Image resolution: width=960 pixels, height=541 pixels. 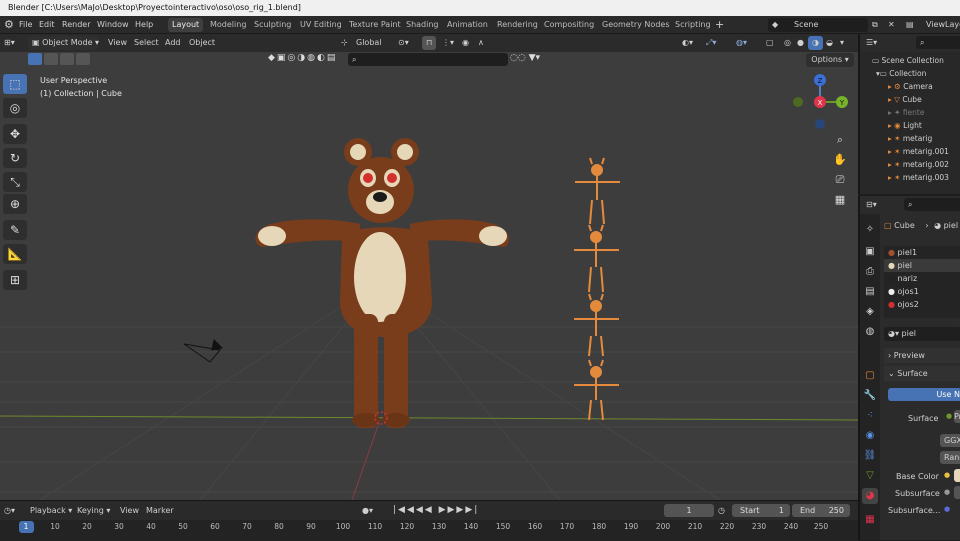 What do you see at coordinates (203, 350) in the screenshot?
I see `camera-object` at bounding box center [203, 350].